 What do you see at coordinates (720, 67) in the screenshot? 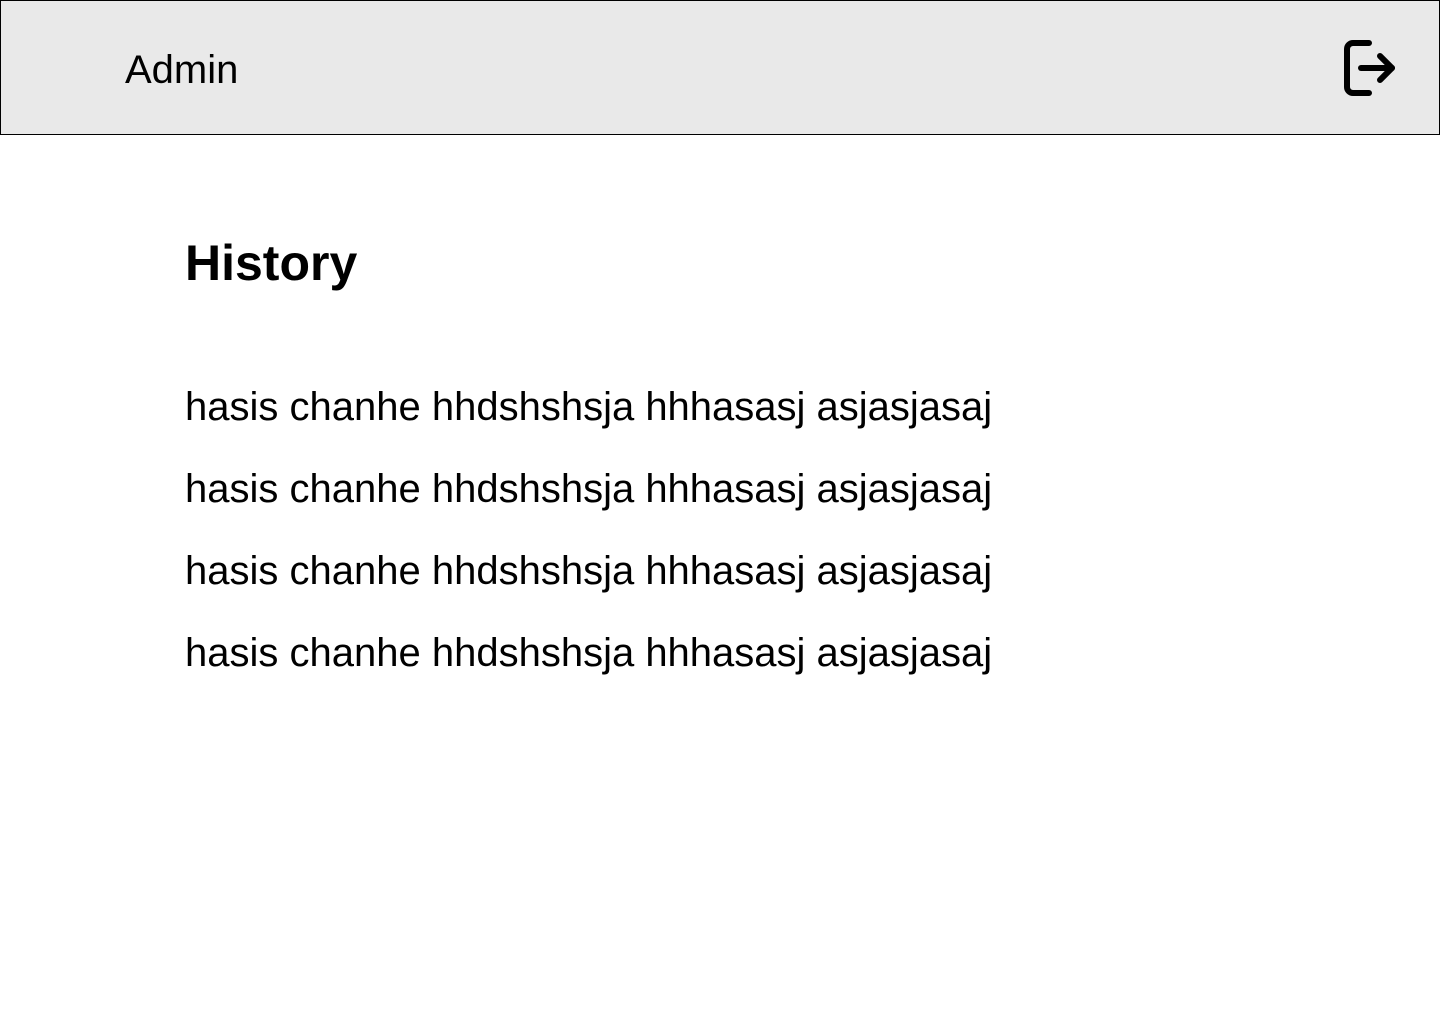
I see `top-bar: Admin` at bounding box center [720, 67].